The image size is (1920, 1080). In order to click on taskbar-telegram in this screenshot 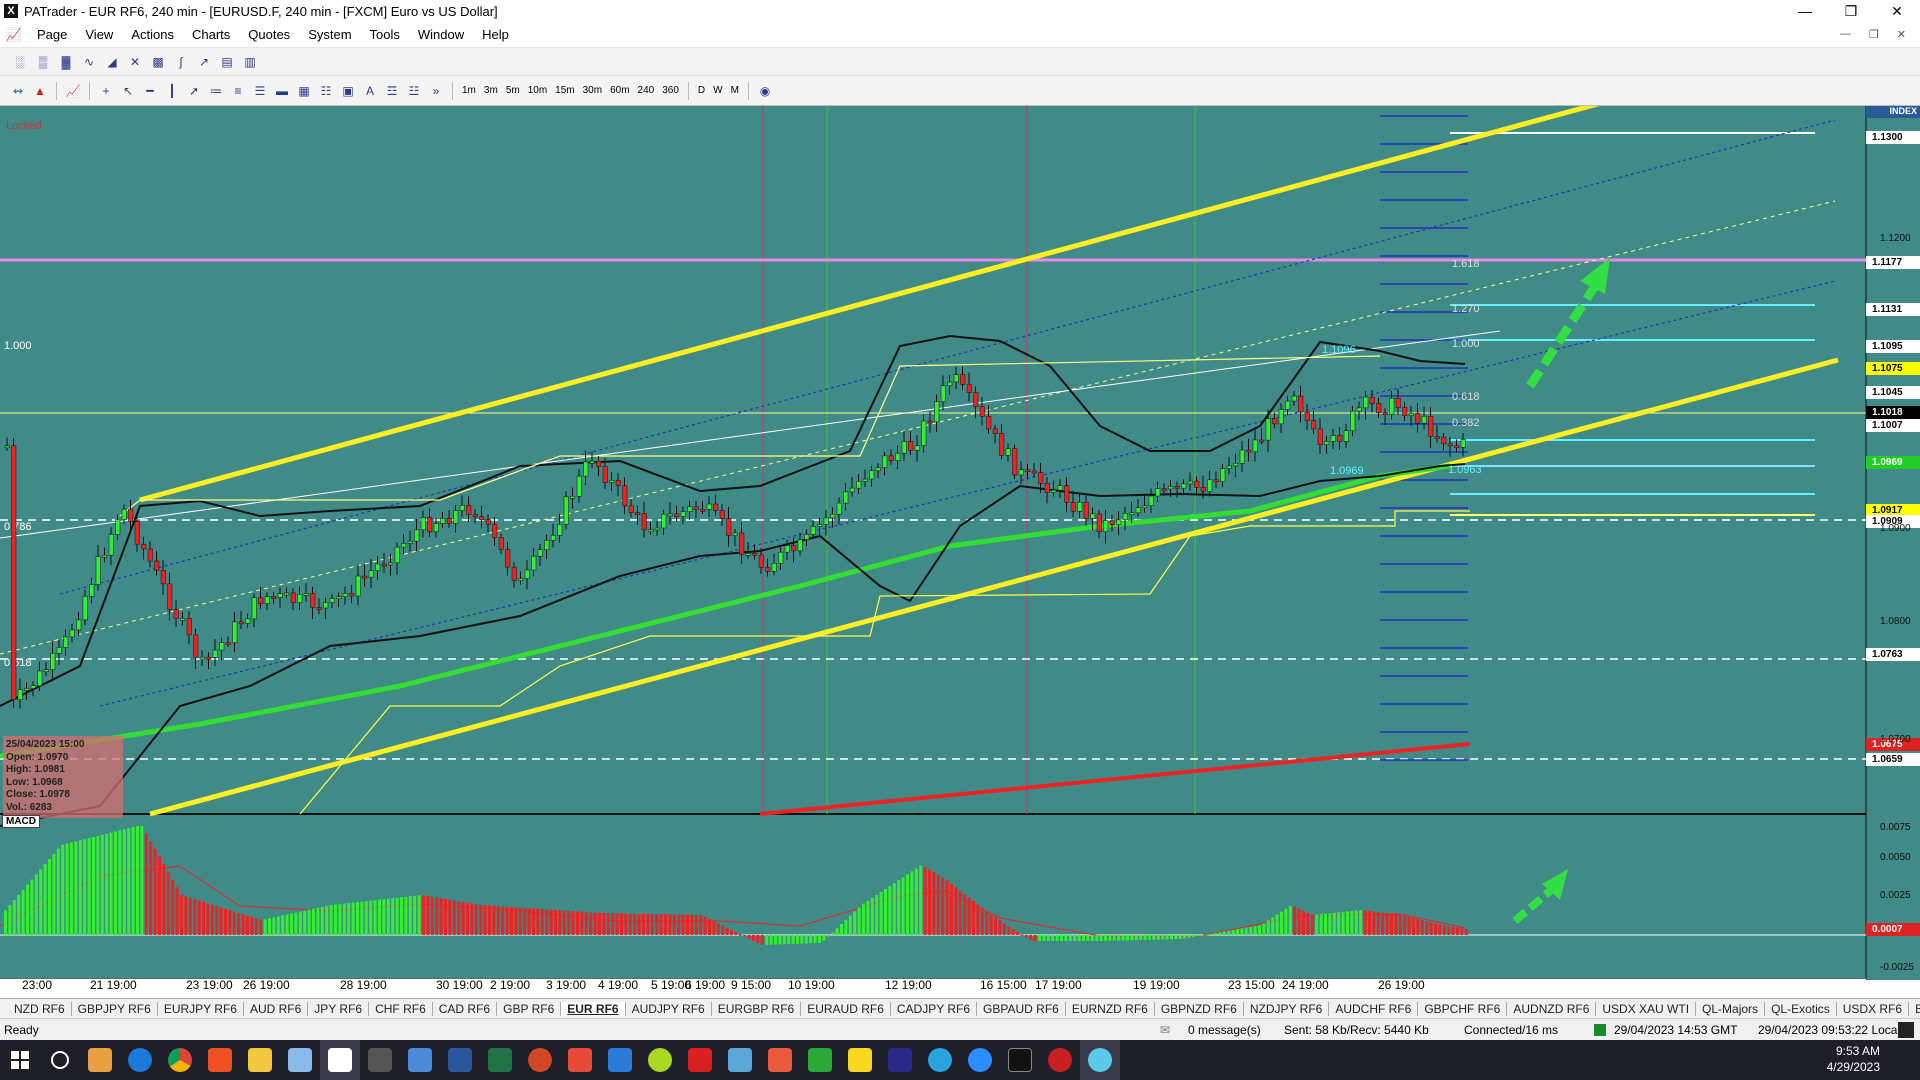, I will do `click(940, 1060)`.